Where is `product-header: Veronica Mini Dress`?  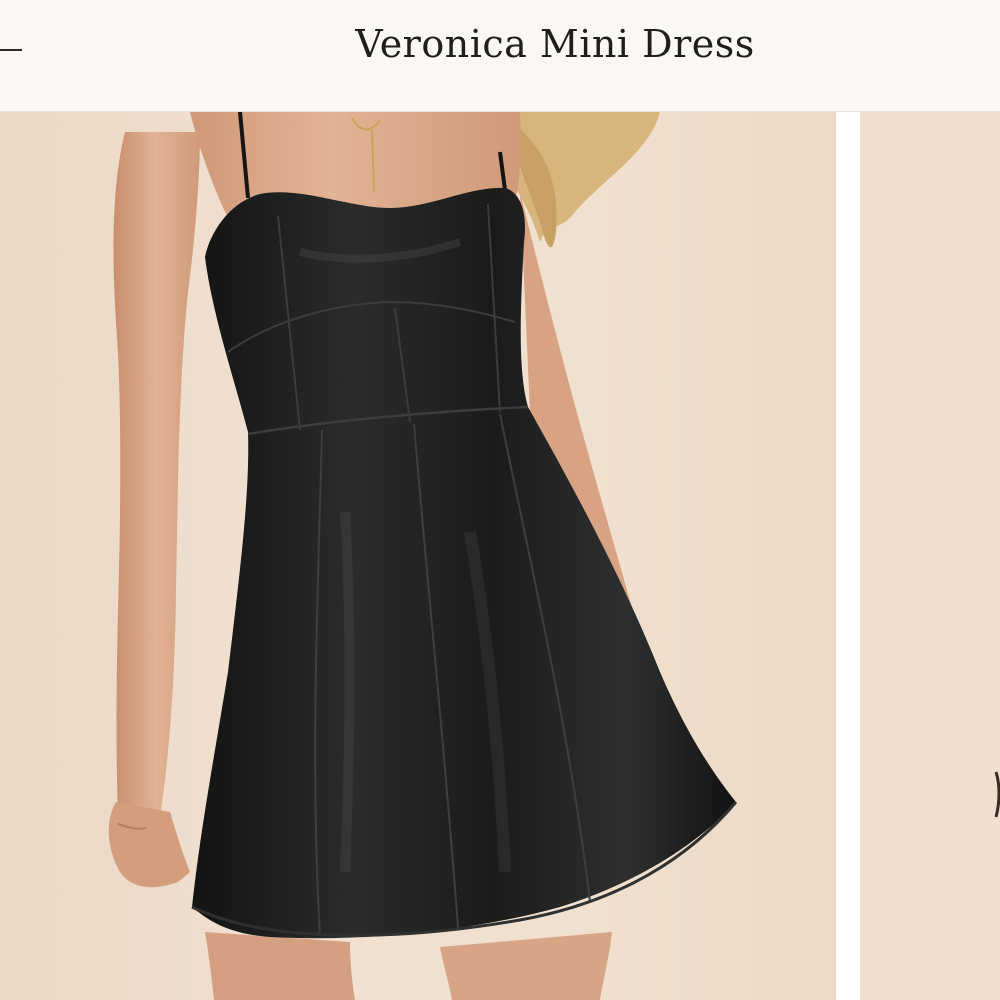 product-header: Veronica Mini Dress is located at coordinates (500, 56).